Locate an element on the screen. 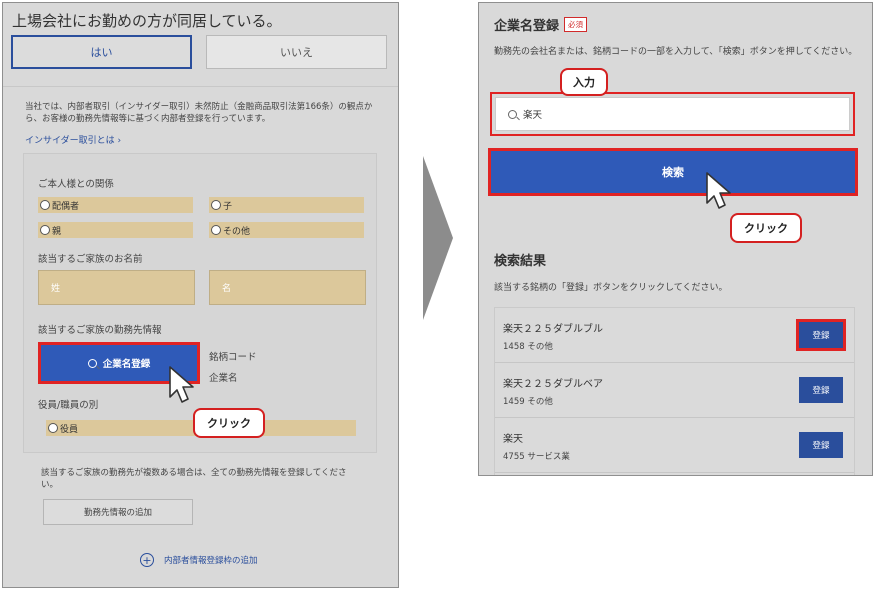  list-item: 楽天 4755 サービス業 登録 is located at coordinates (674, 445).